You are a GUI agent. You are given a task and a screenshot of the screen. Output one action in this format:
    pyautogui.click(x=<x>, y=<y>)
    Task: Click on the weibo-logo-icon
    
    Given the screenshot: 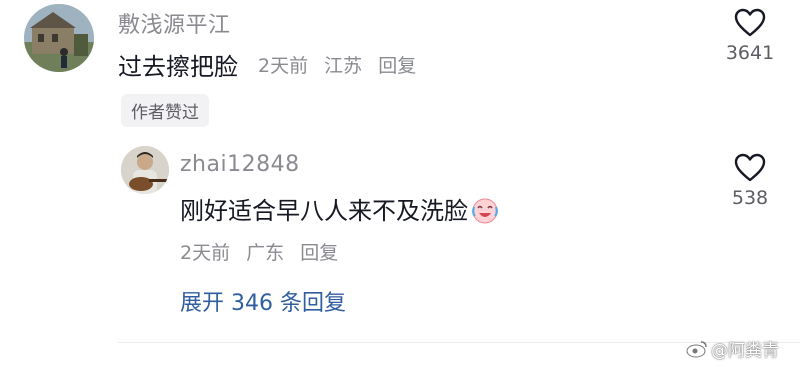 What is the action you would take?
    pyautogui.click(x=696, y=348)
    